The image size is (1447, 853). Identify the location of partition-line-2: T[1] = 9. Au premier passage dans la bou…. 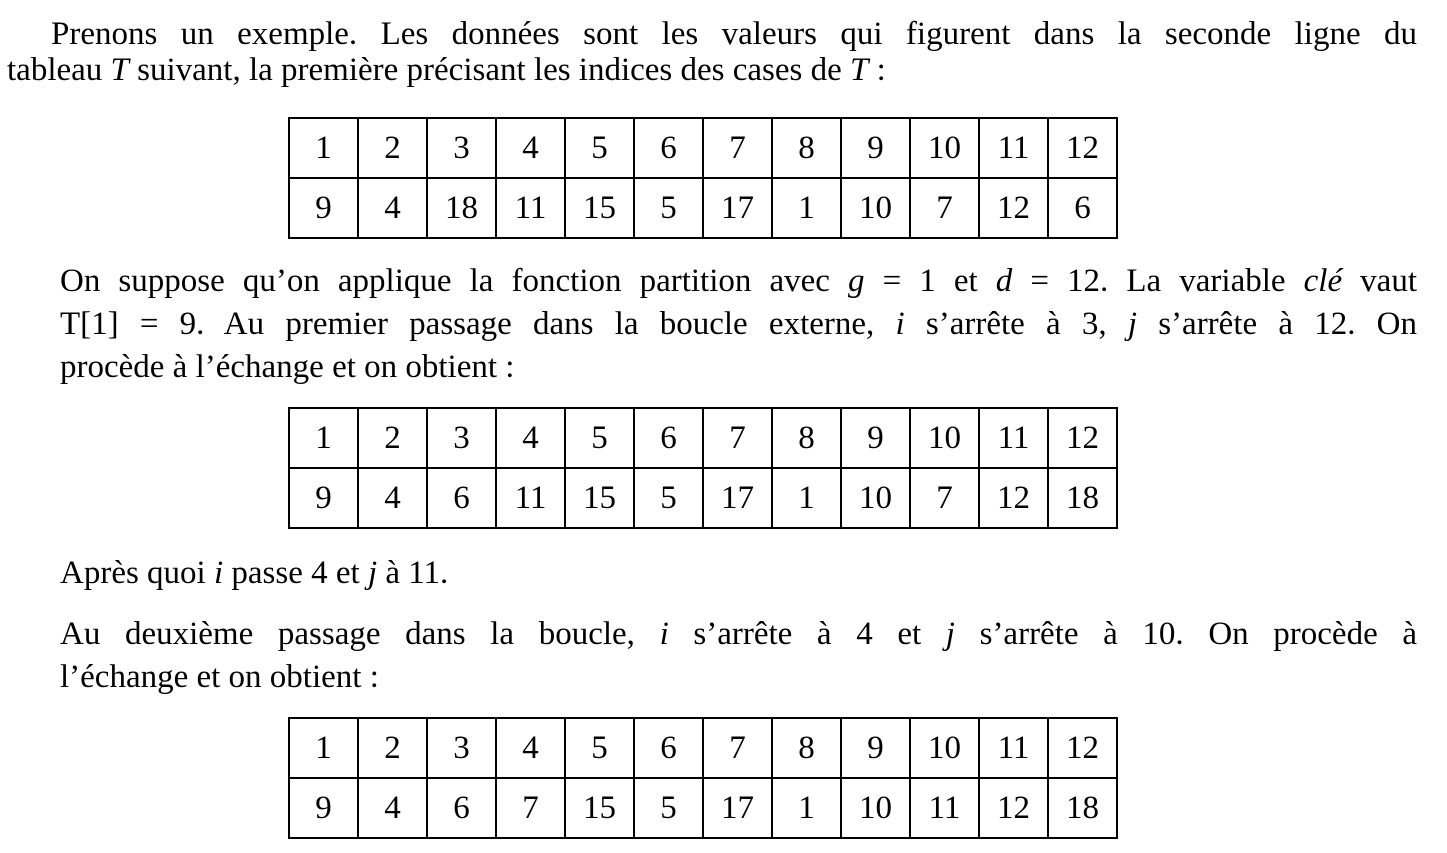
(738, 324).